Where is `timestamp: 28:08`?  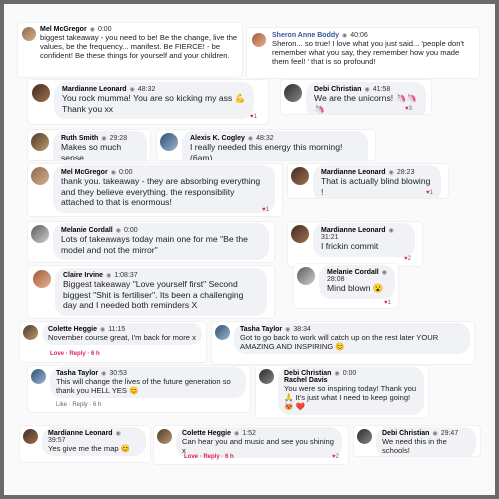
timestamp: 28:08 is located at coordinates (357, 279).